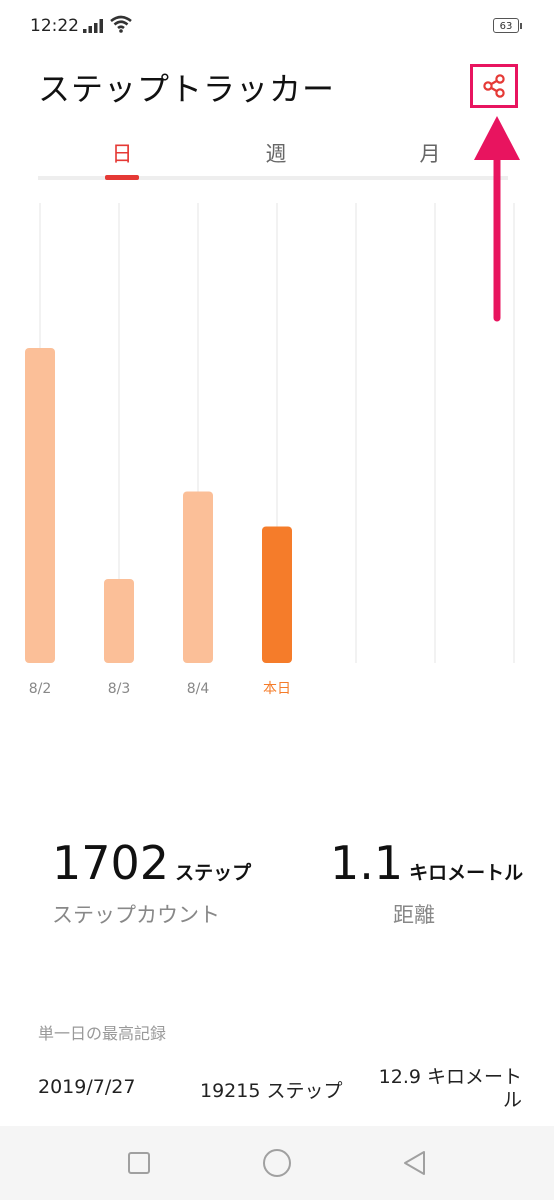 The height and width of the screenshot is (1200, 554). Describe the element at coordinates (450, 1088) in the screenshot. I see `record-distance: 12.9 キロメートル` at that location.